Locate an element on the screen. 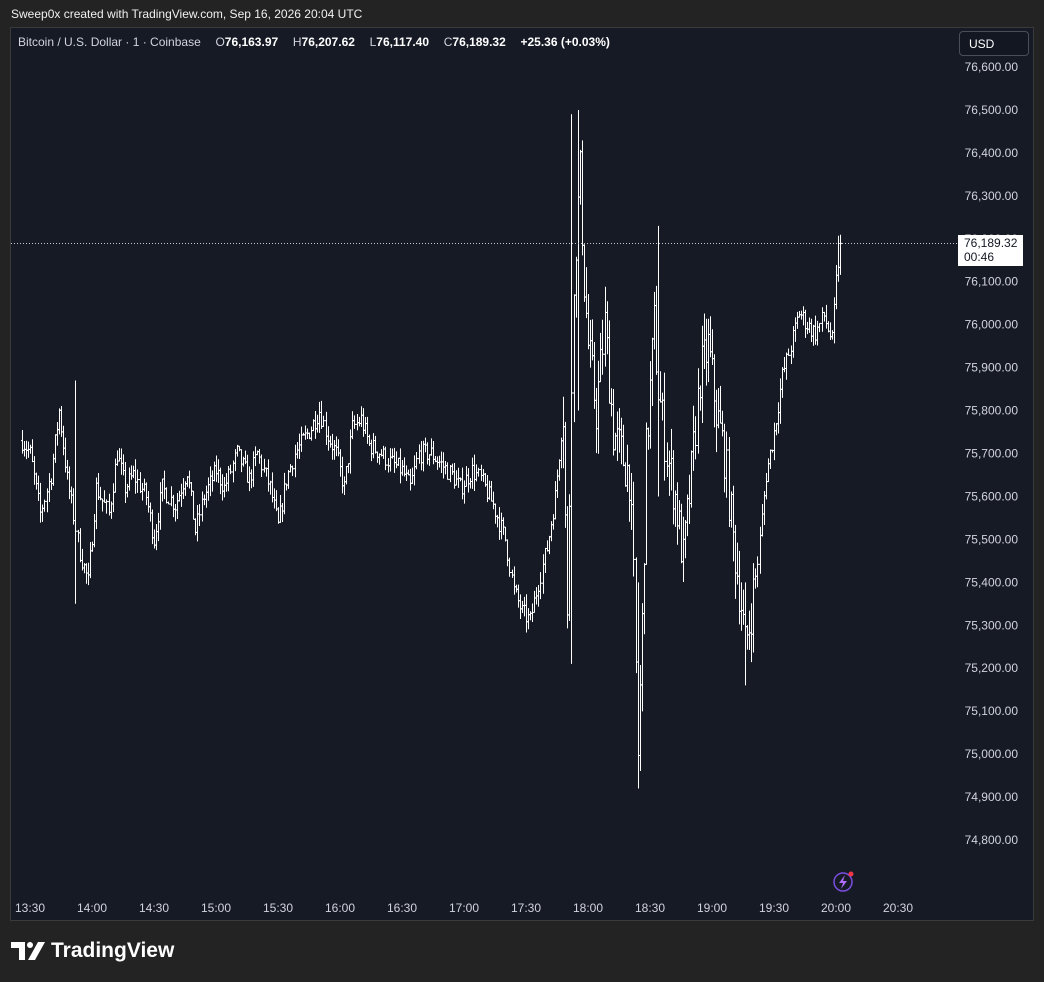  x-tick-label: 19:30 is located at coordinates (774, 908).